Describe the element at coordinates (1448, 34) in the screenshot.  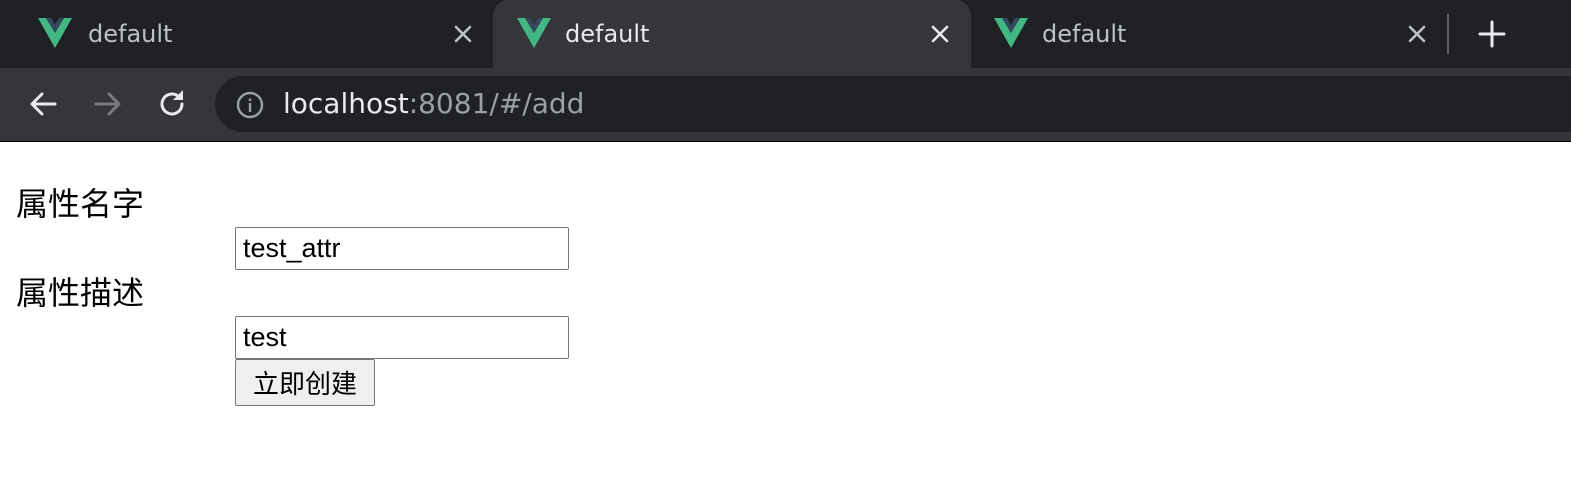
I see `tab-separator` at that location.